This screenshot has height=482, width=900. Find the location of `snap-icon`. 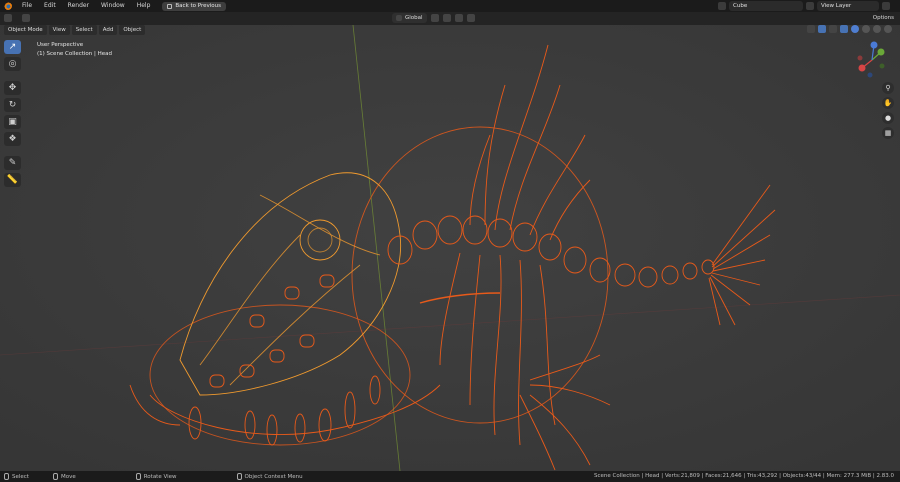

snap-icon is located at coordinates (446, 18).